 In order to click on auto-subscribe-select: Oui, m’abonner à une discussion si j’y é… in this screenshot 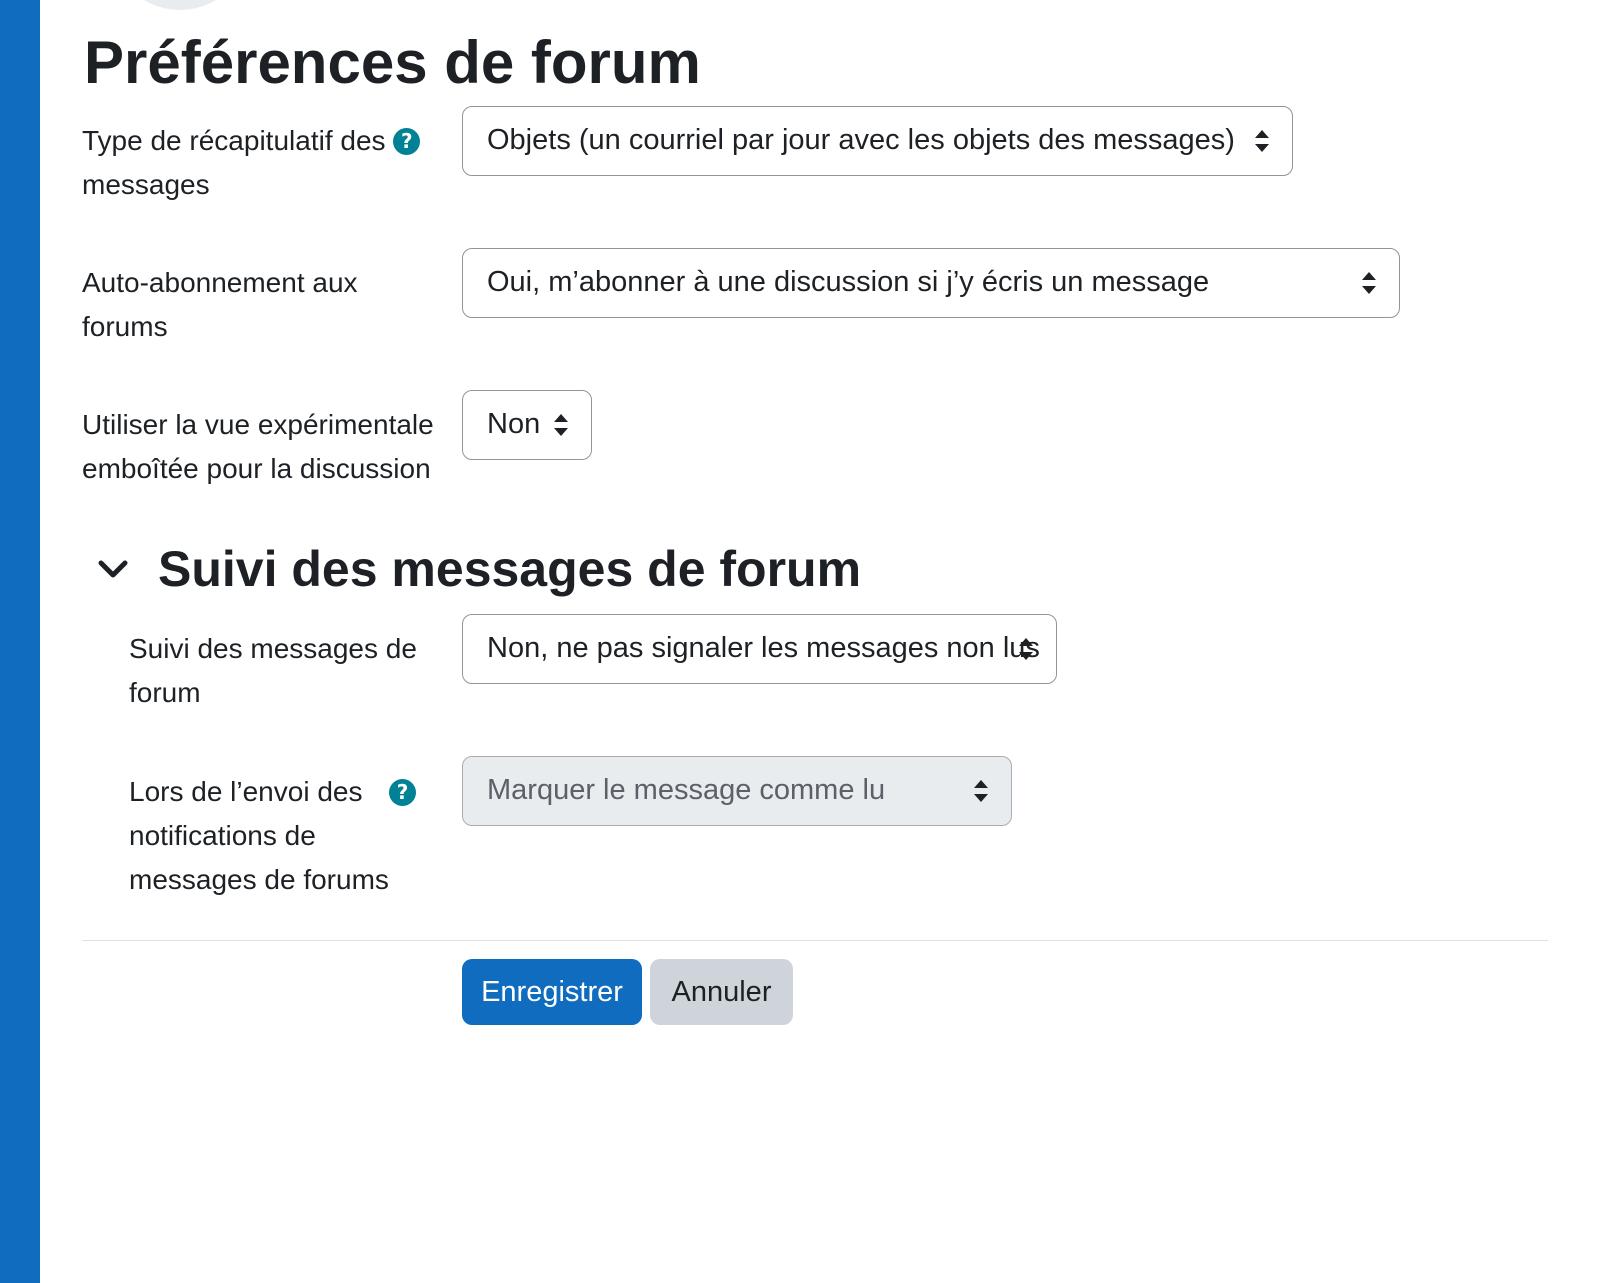, I will do `click(931, 283)`.